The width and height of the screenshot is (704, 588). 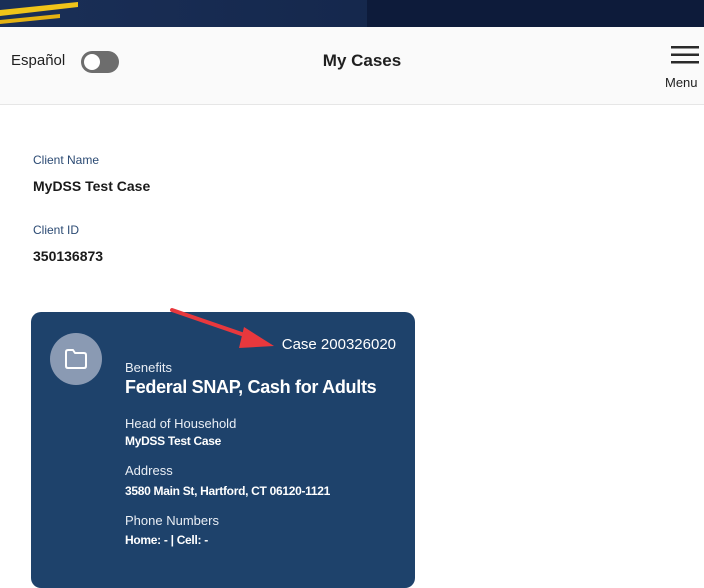 I want to click on head-of-household-label: Head of Household, so click(x=181, y=423).